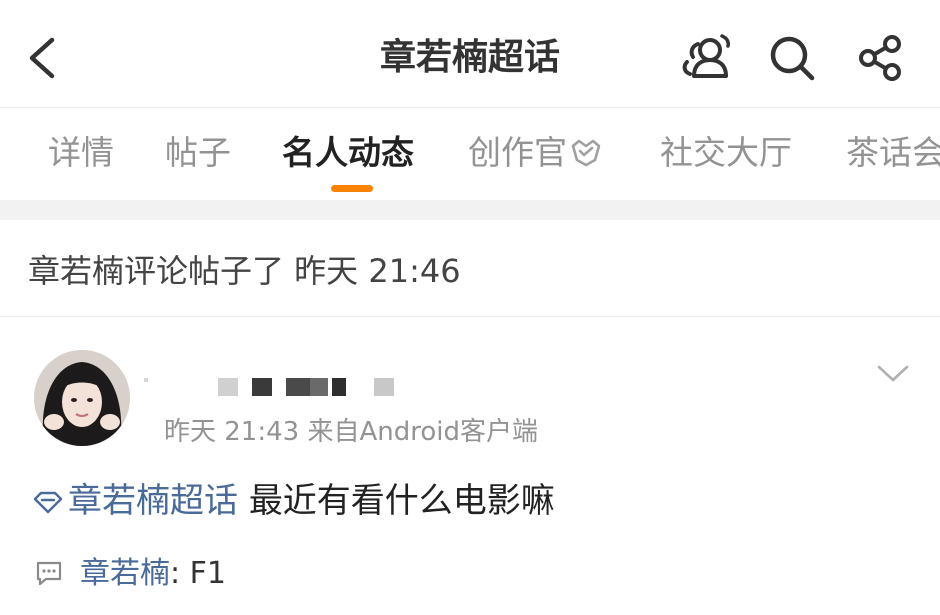 Image resolution: width=940 pixels, height=615 pixels. Describe the element at coordinates (880, 58) in the screenshot. I see `share-icon` at that location.